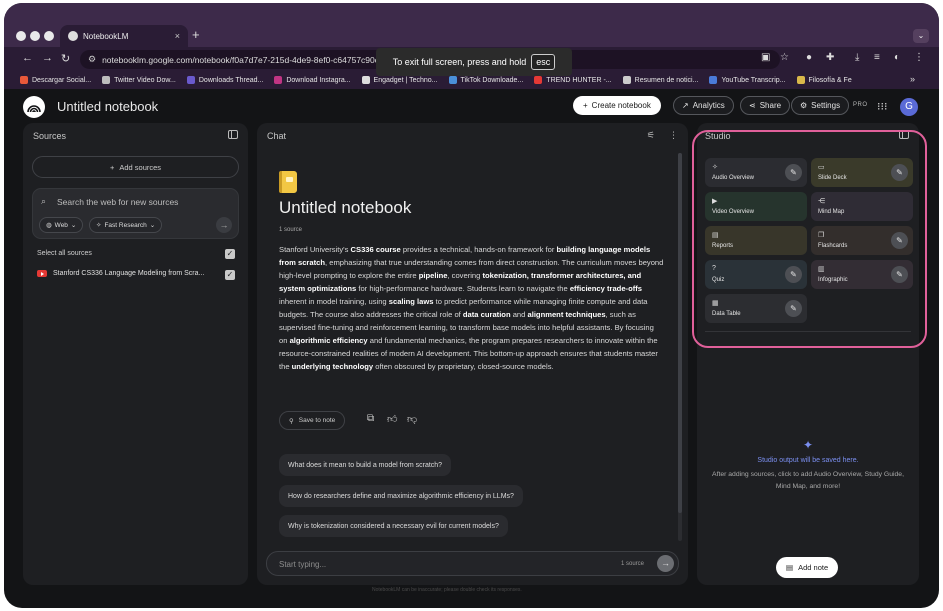 The width and height of the screenshot is (943, 611). What do you see at coordinates (135, 167) in the screenshot?
I see `add-sources-button: + Add sources` at bounding box center [135, 167].